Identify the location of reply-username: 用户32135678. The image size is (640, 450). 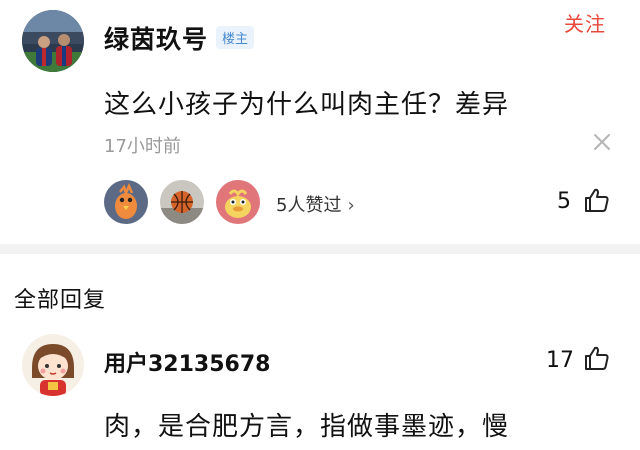
(187, 362).